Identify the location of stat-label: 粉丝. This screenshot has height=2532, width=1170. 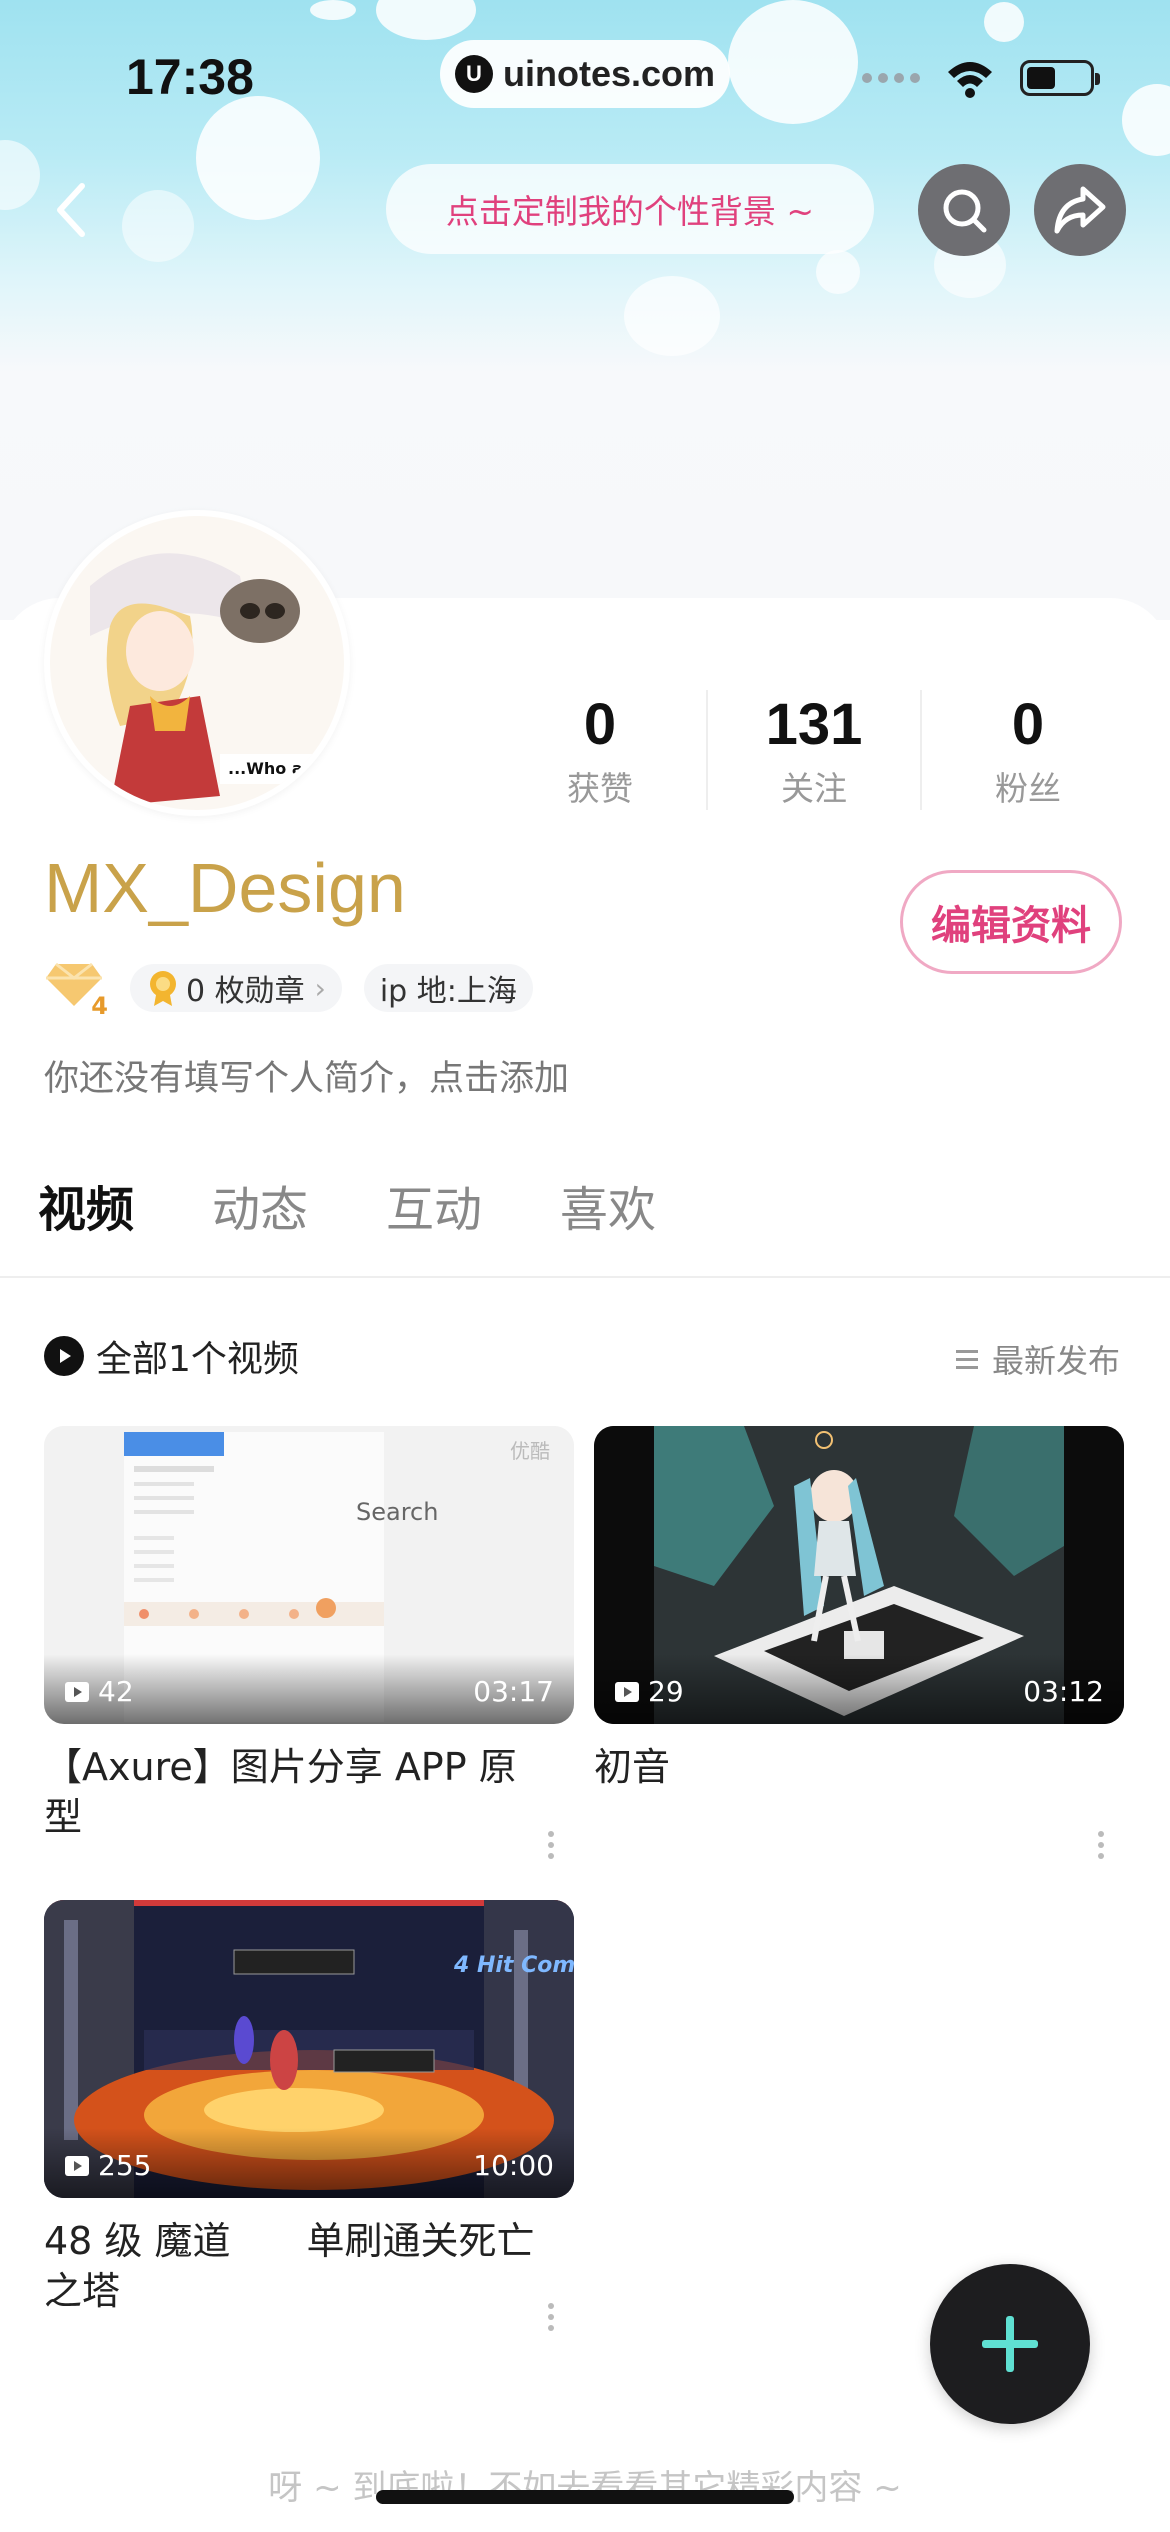
(1028, 788).